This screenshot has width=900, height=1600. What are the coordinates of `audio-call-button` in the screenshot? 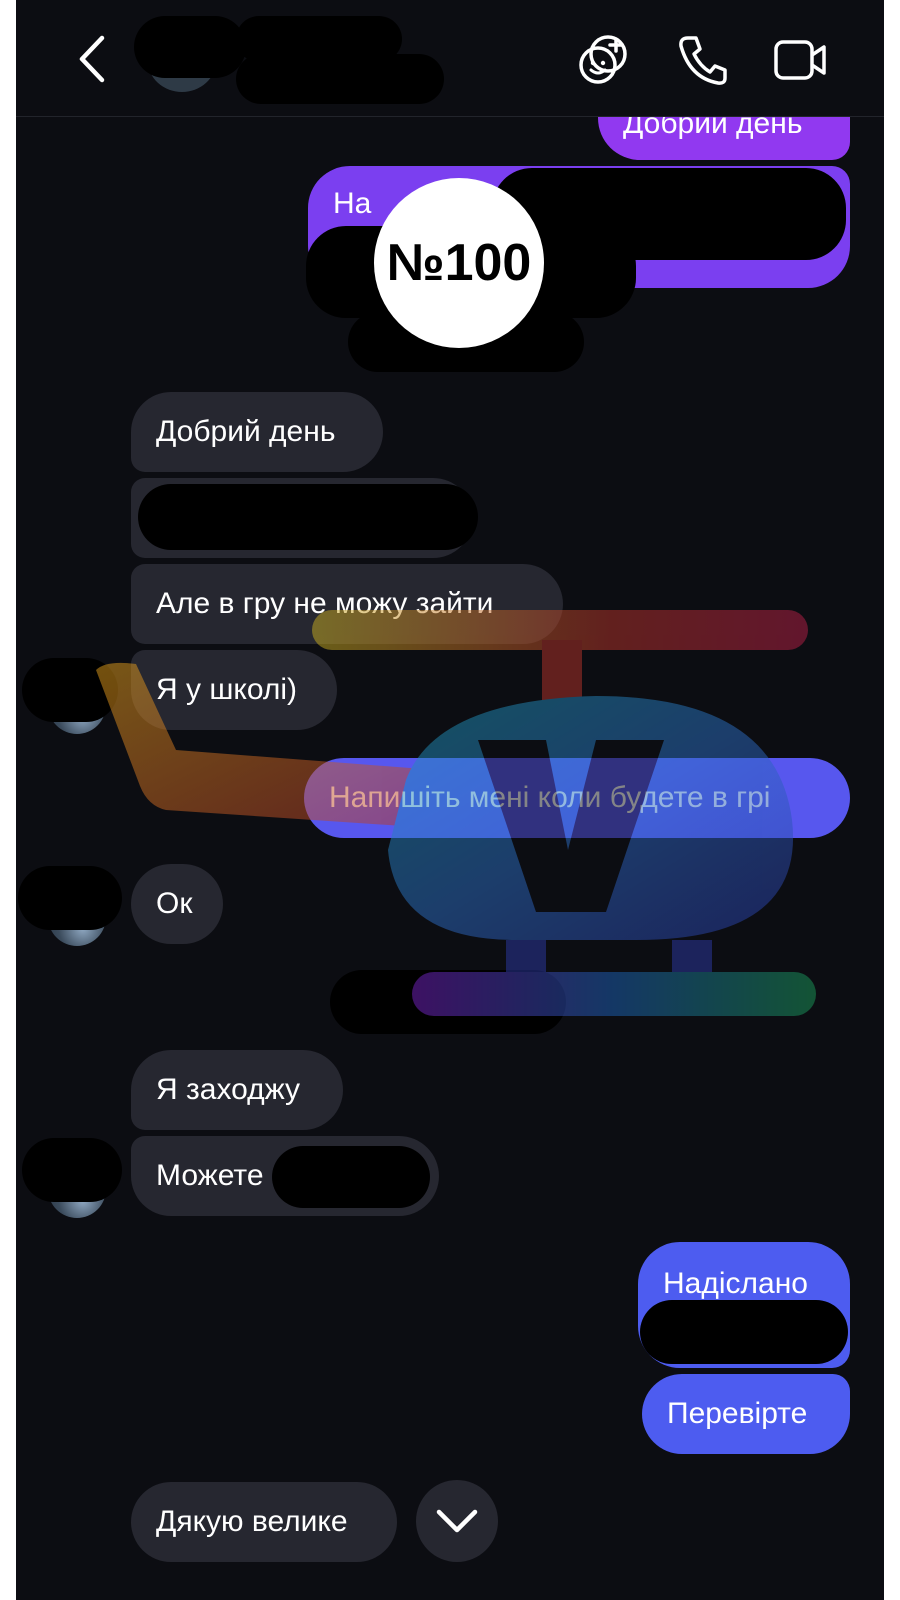 It's located at (702, 60).